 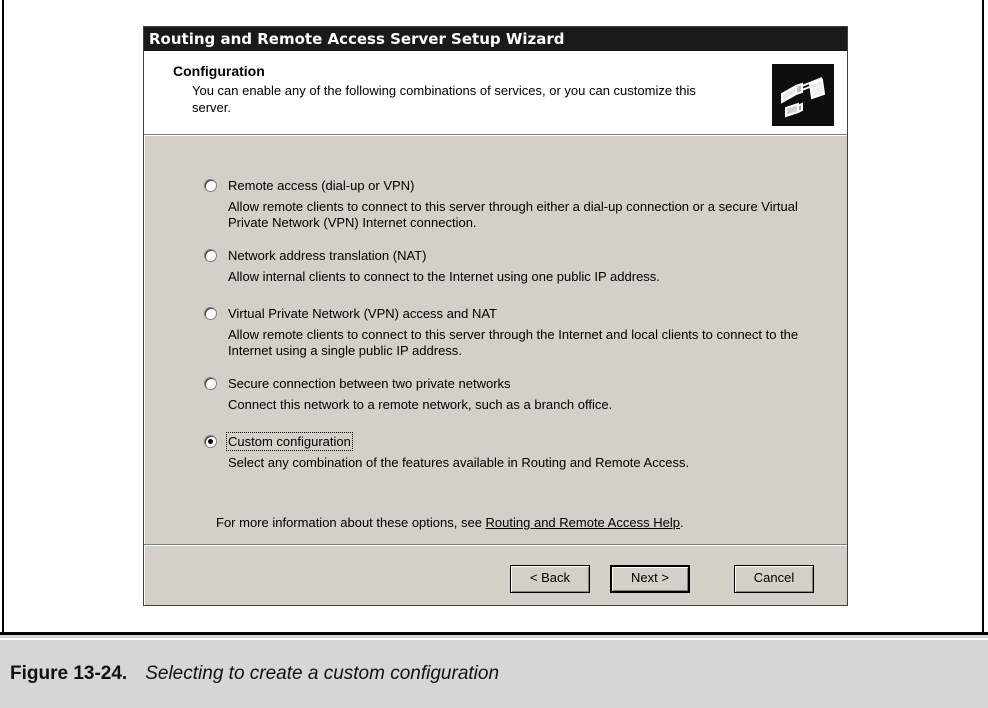 I want to click on page-title: Configuration, so click(x=219, y=71).